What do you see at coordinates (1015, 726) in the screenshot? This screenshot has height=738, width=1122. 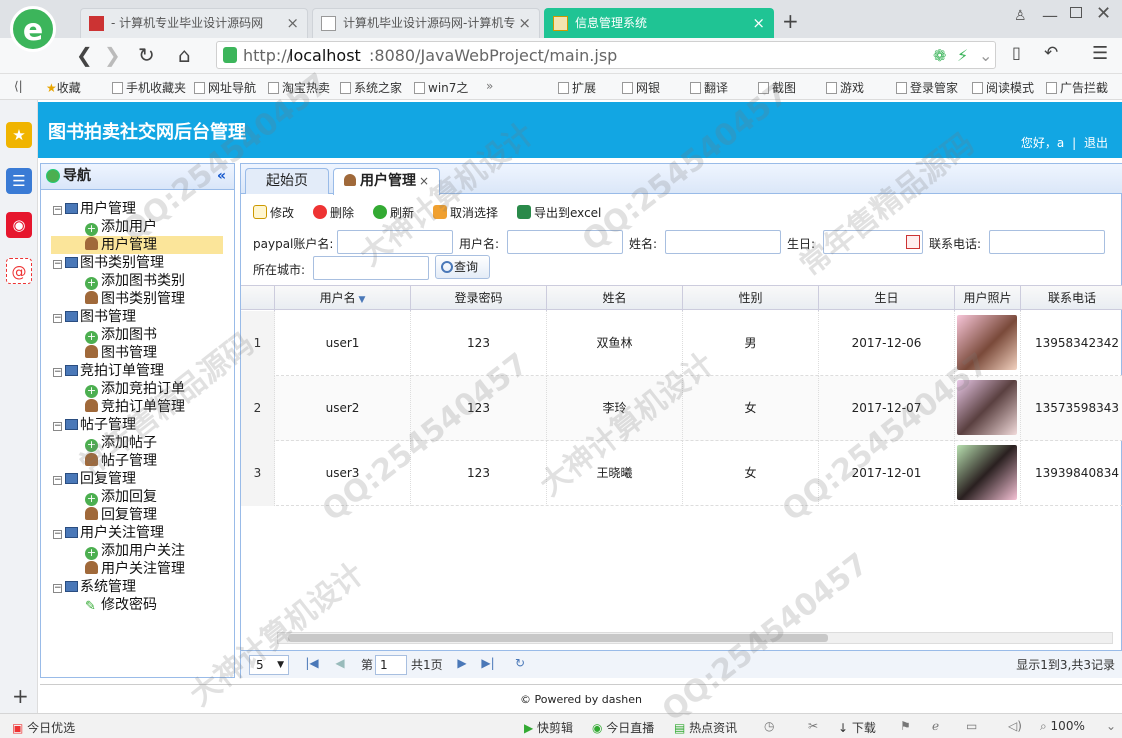 I see `volume-icon: ◁)` at bounding box center [1015, 726].